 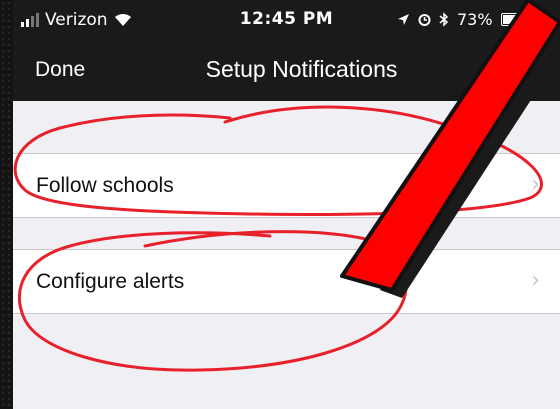 I want to click on bluetooth-icon, so click(x=444, y=19).